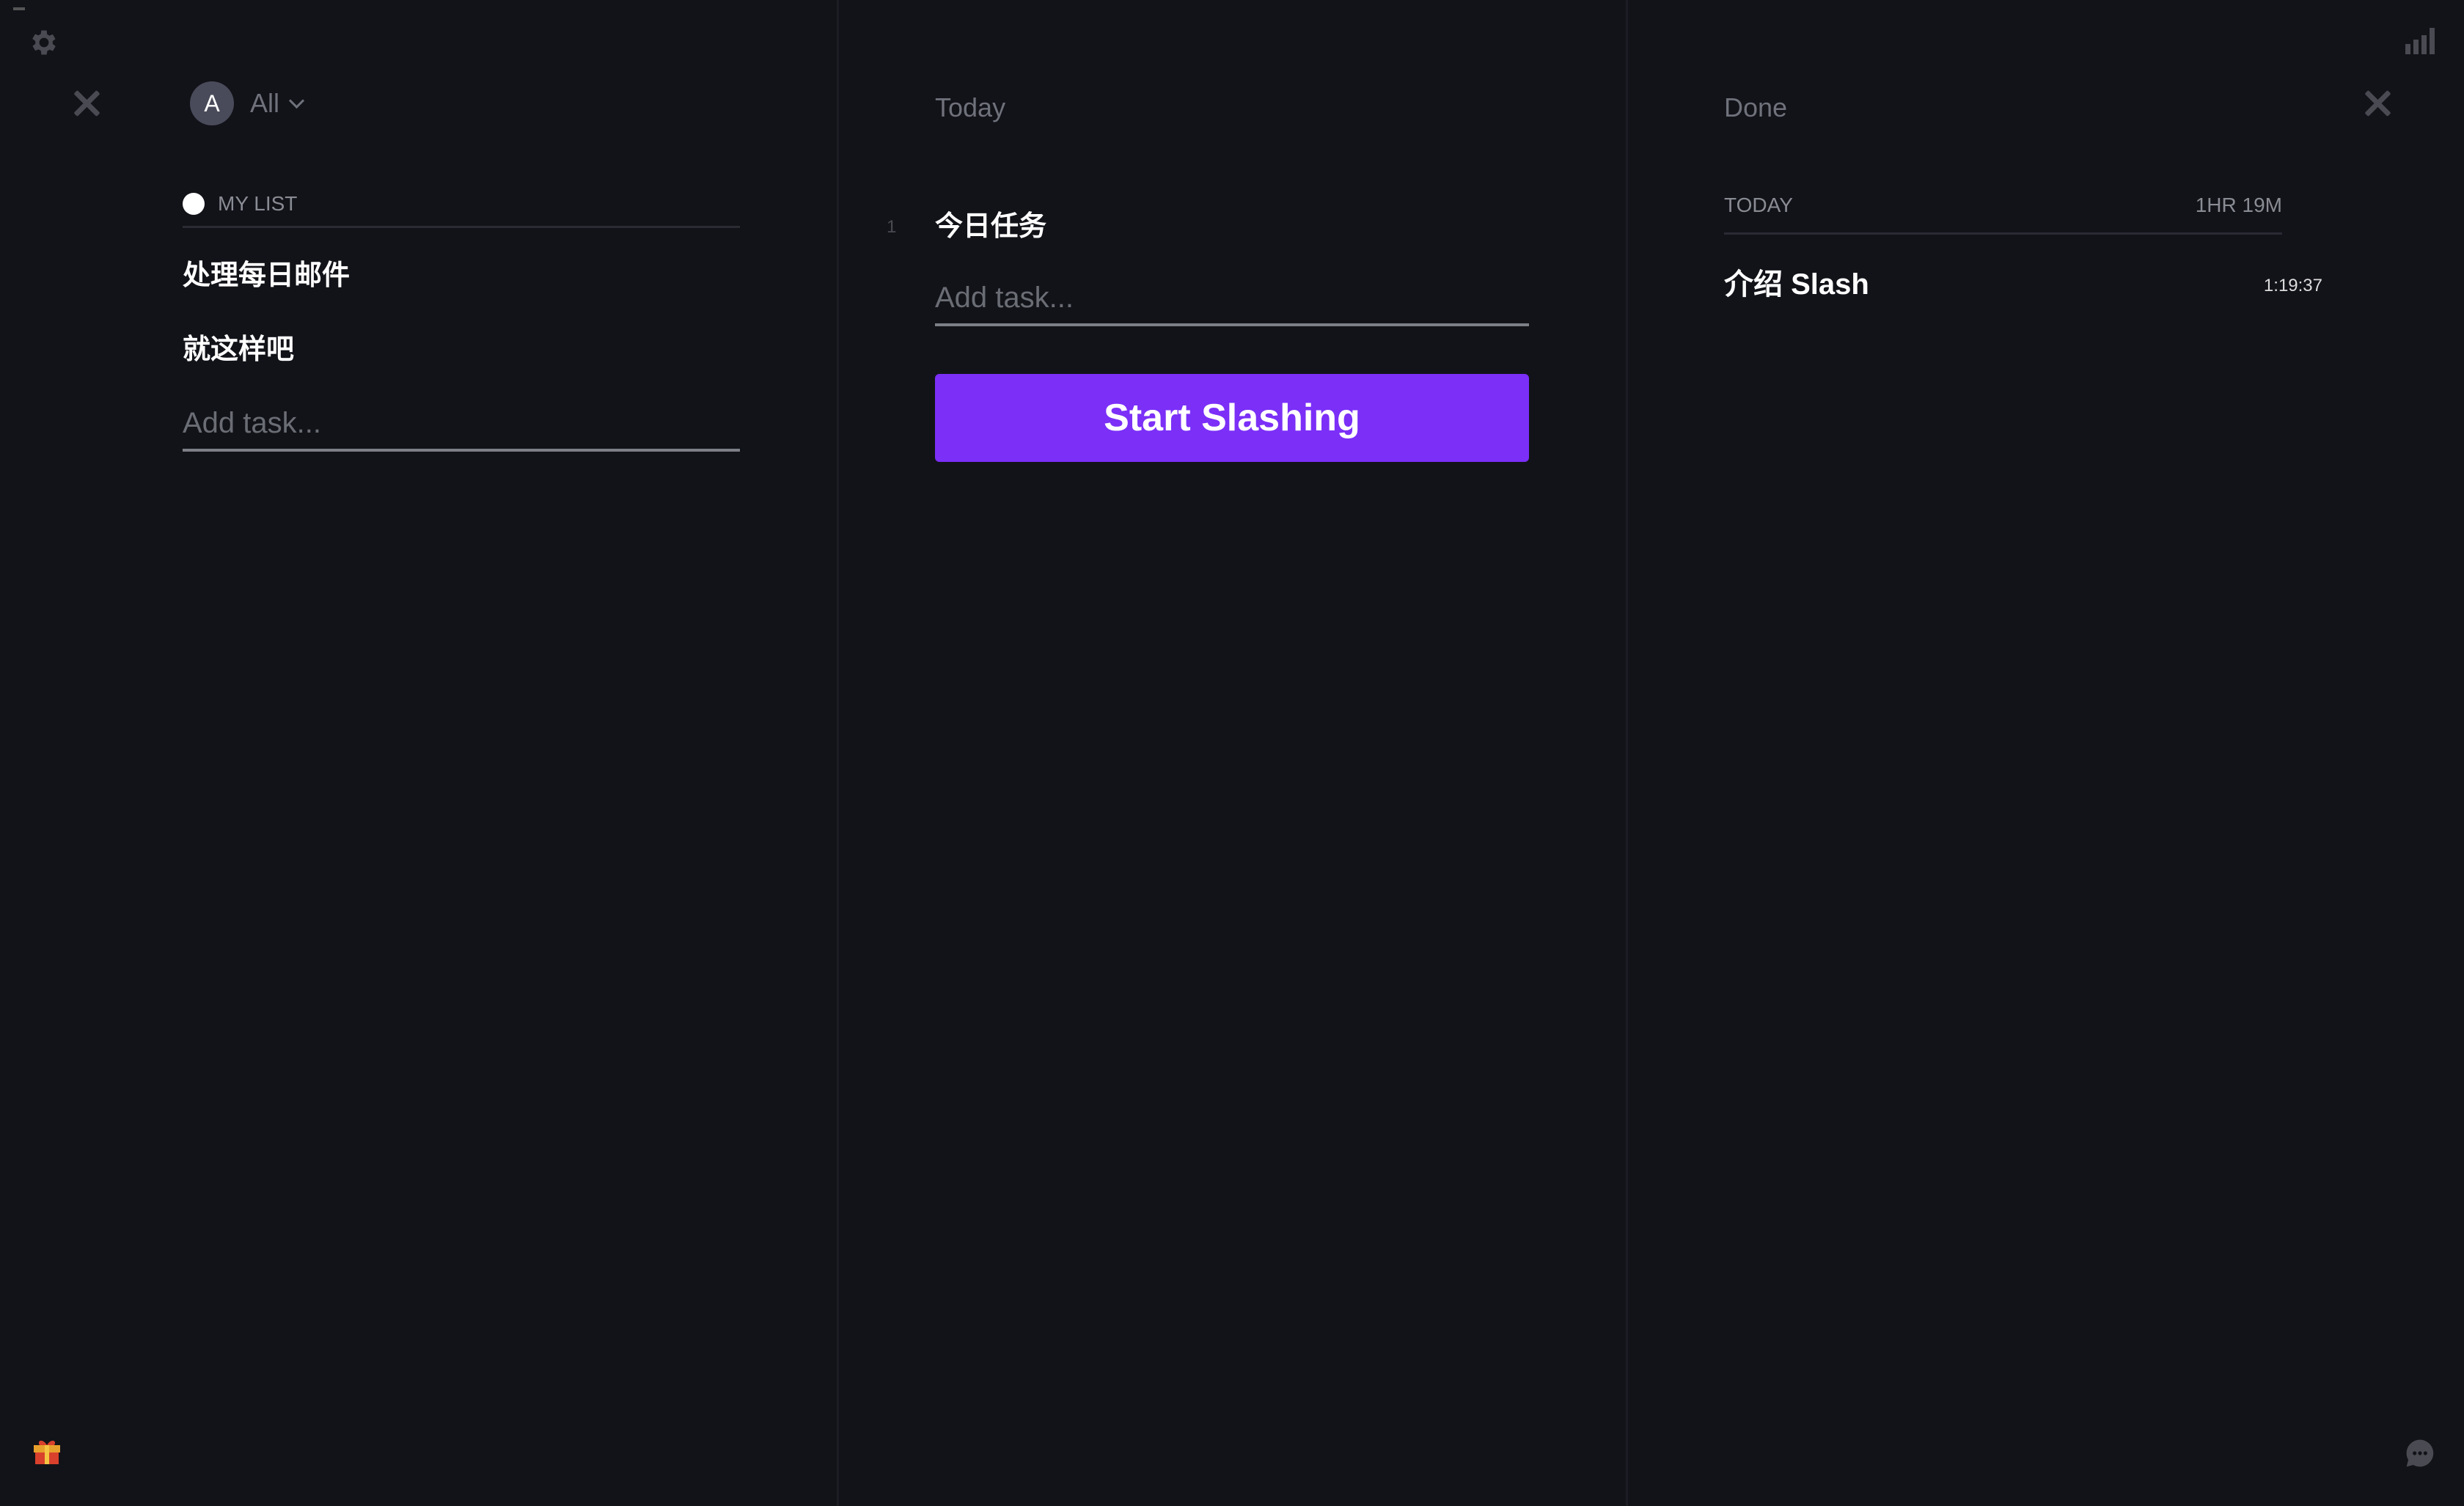 The image size is (2464, 1506). I want to click on chevron-down-icon, so click(296, 100).